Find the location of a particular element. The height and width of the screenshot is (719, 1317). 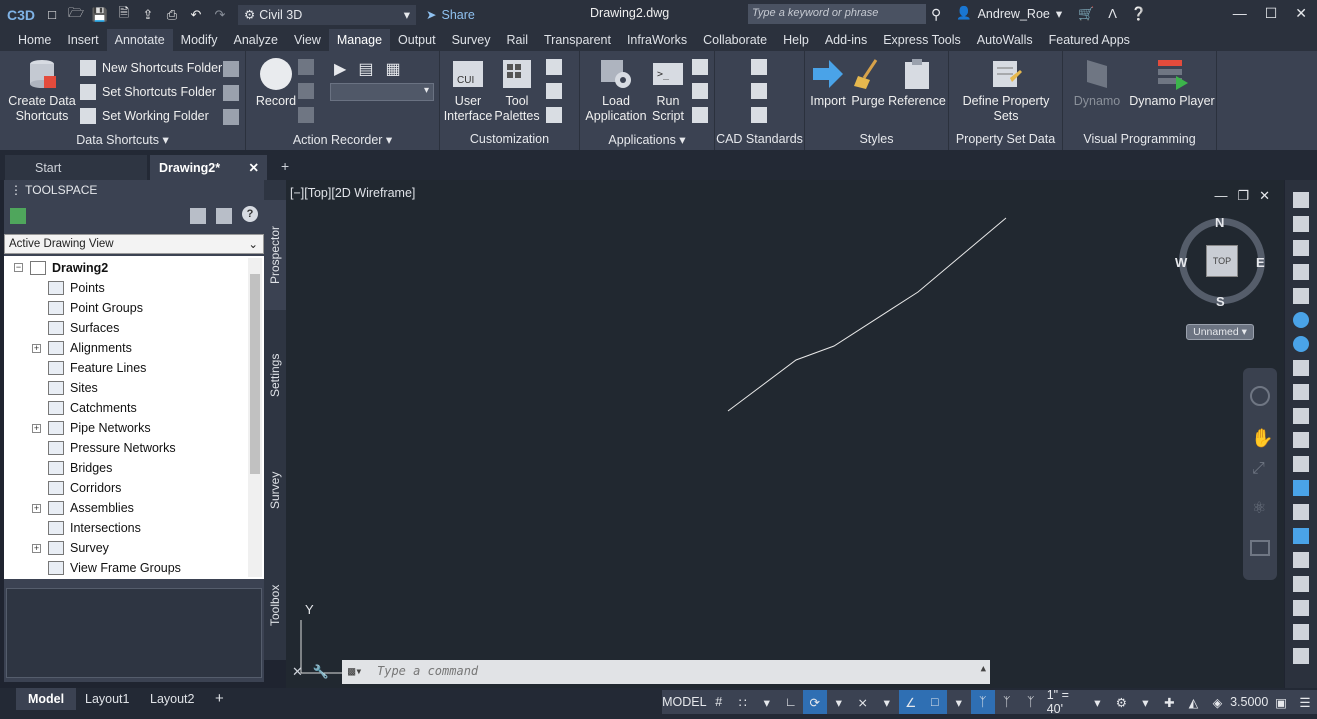

toolspace-panel-icon is located at coordinates (224, 216).